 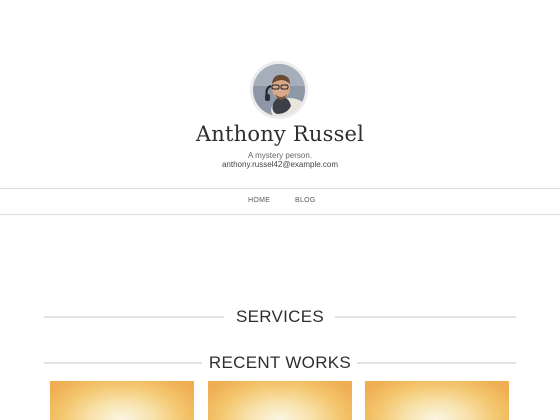 What do you see at coordinates (259, 200) in the screenshot?
I see `nav-item-home: HOME` at bounding box center [259, 200].